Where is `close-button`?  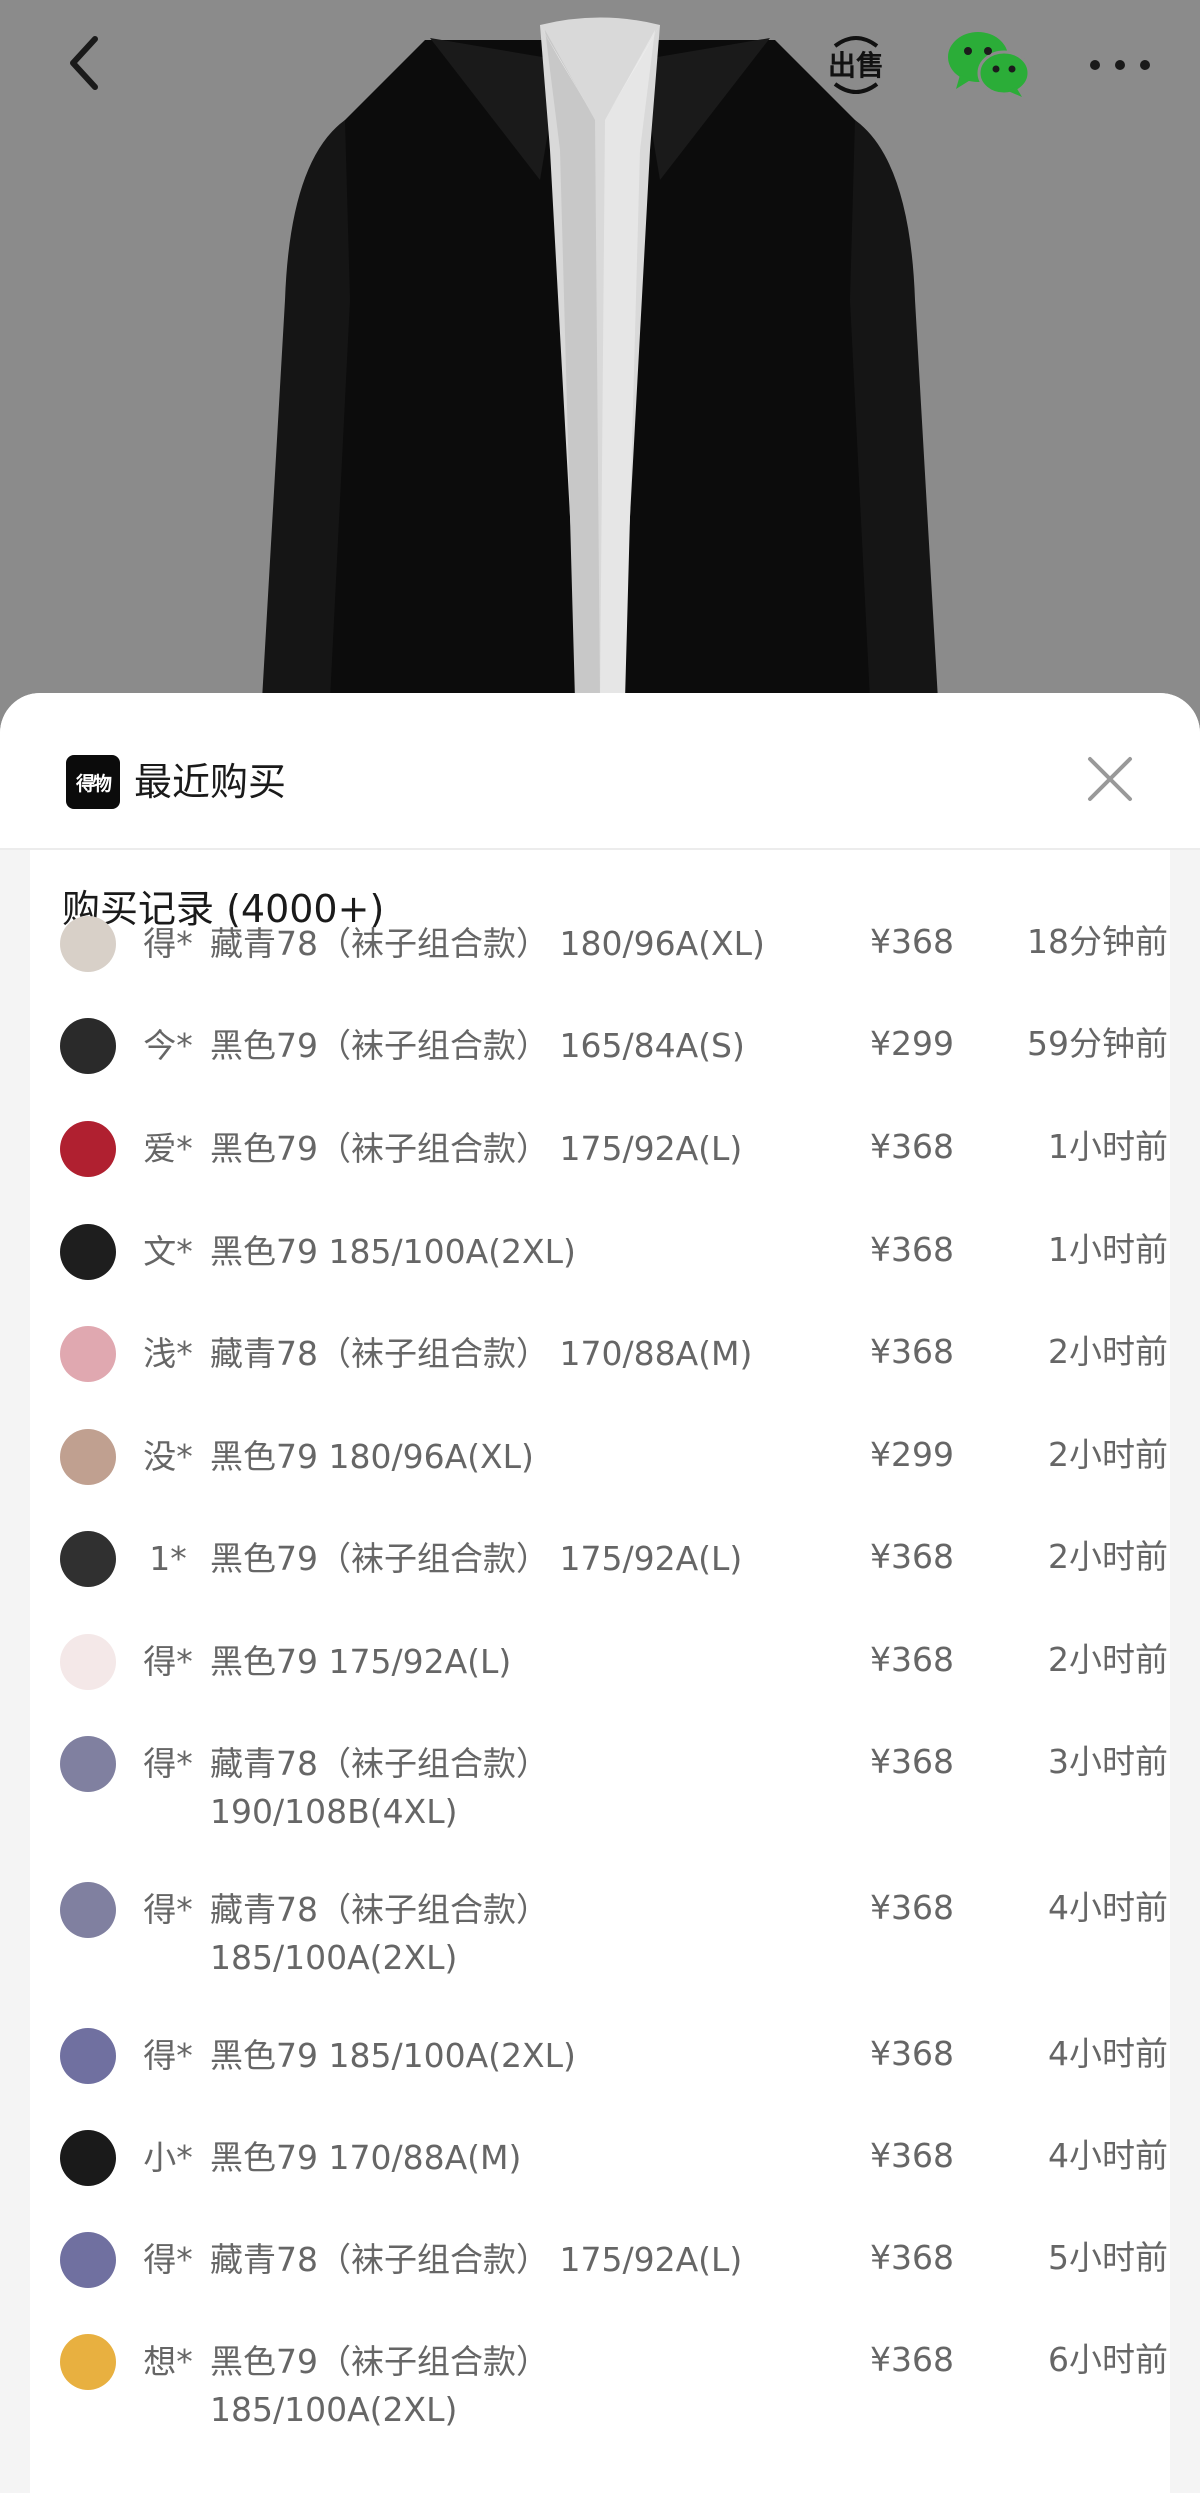 close-button is located at coordinates (1110, 779).